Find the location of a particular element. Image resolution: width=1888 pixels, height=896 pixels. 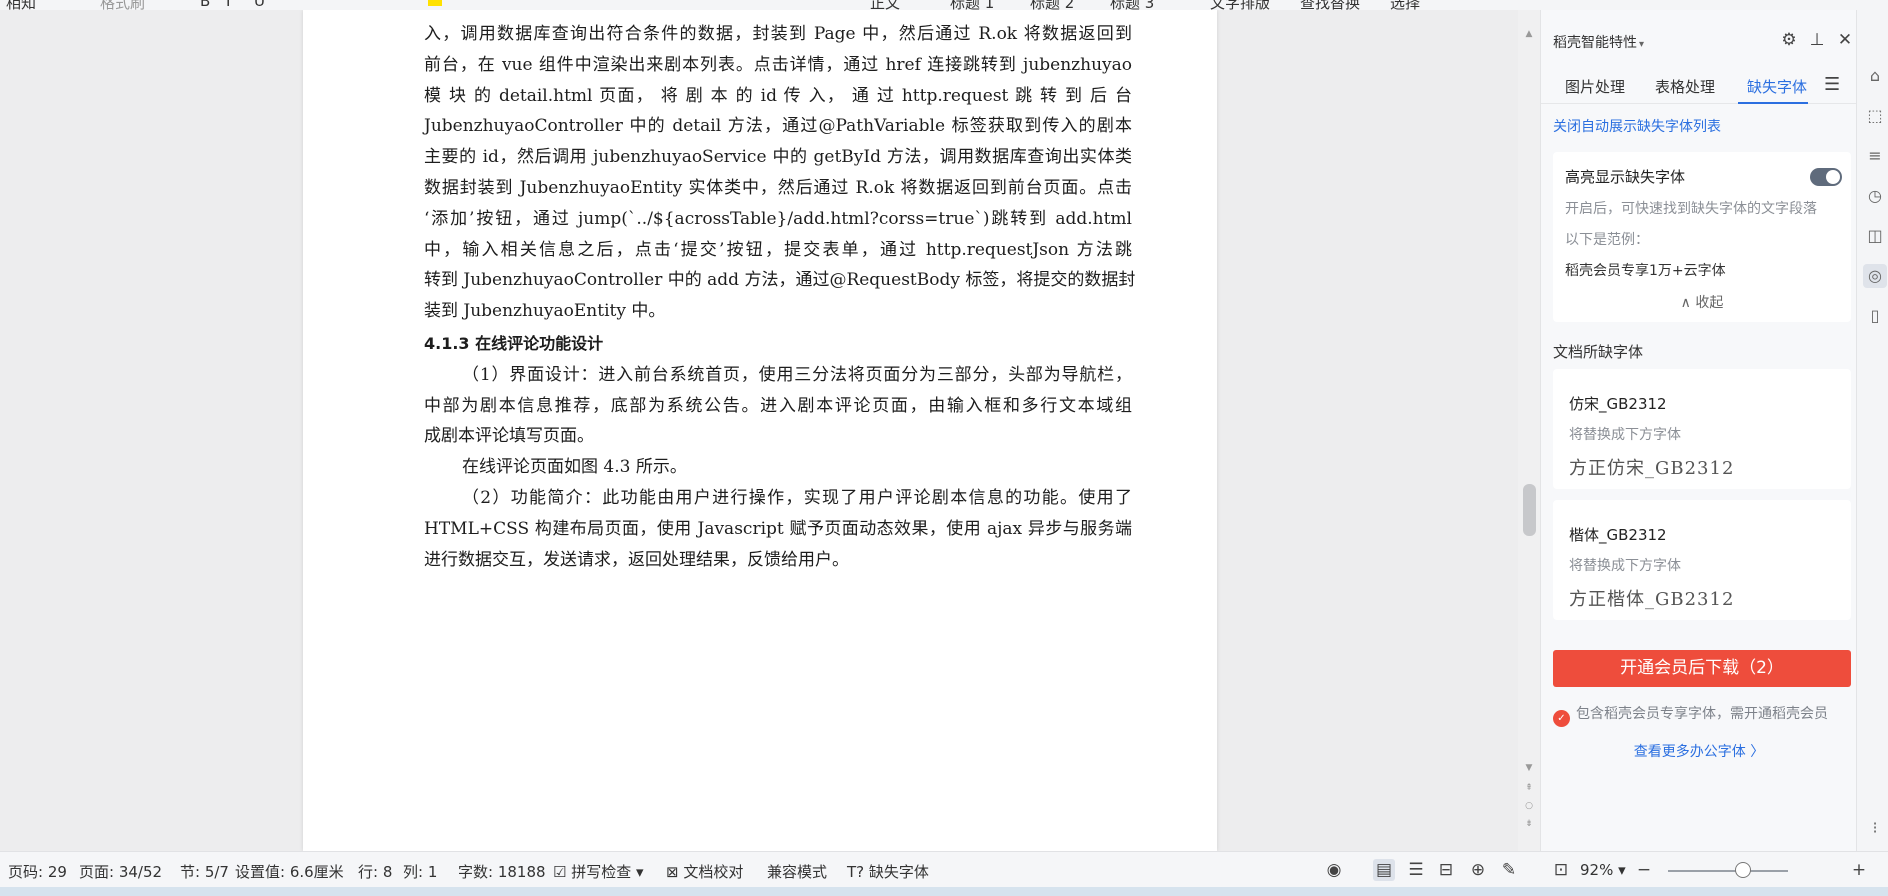

select-button: 选择 is located at coordinates (1405, 5).